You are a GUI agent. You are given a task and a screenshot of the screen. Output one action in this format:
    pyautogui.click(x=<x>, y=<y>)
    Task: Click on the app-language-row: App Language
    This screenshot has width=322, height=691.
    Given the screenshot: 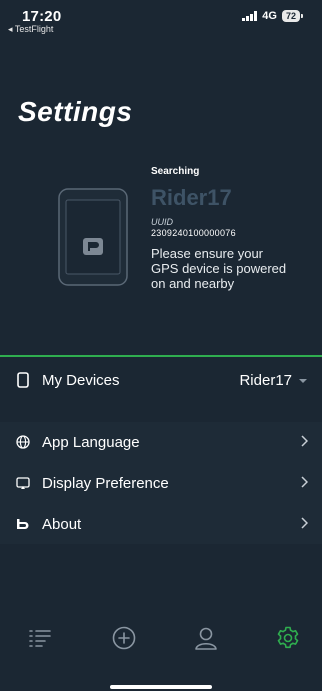 What is the action you would take?
    pyautogui.click(x=161, y=442)
    